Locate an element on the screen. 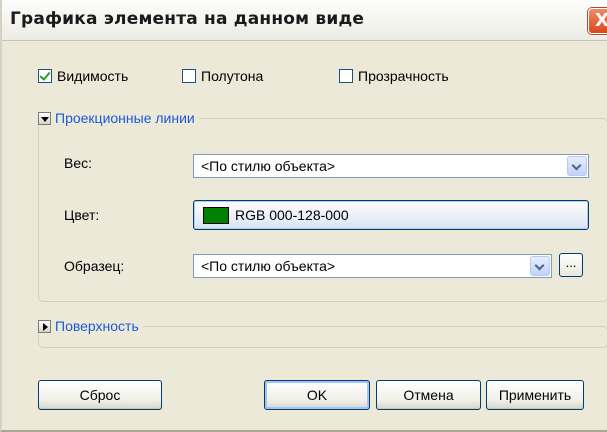 The height and width of the screenshot is (432, 607). close-icon: X is located at coordinates (601, 20).